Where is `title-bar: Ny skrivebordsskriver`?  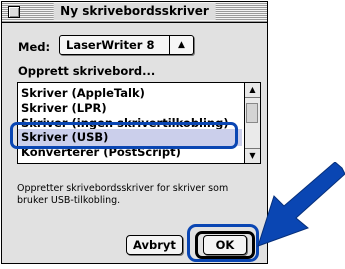 title-bar: Ny skrivebordsskriver is located at coordinates (134, 12).